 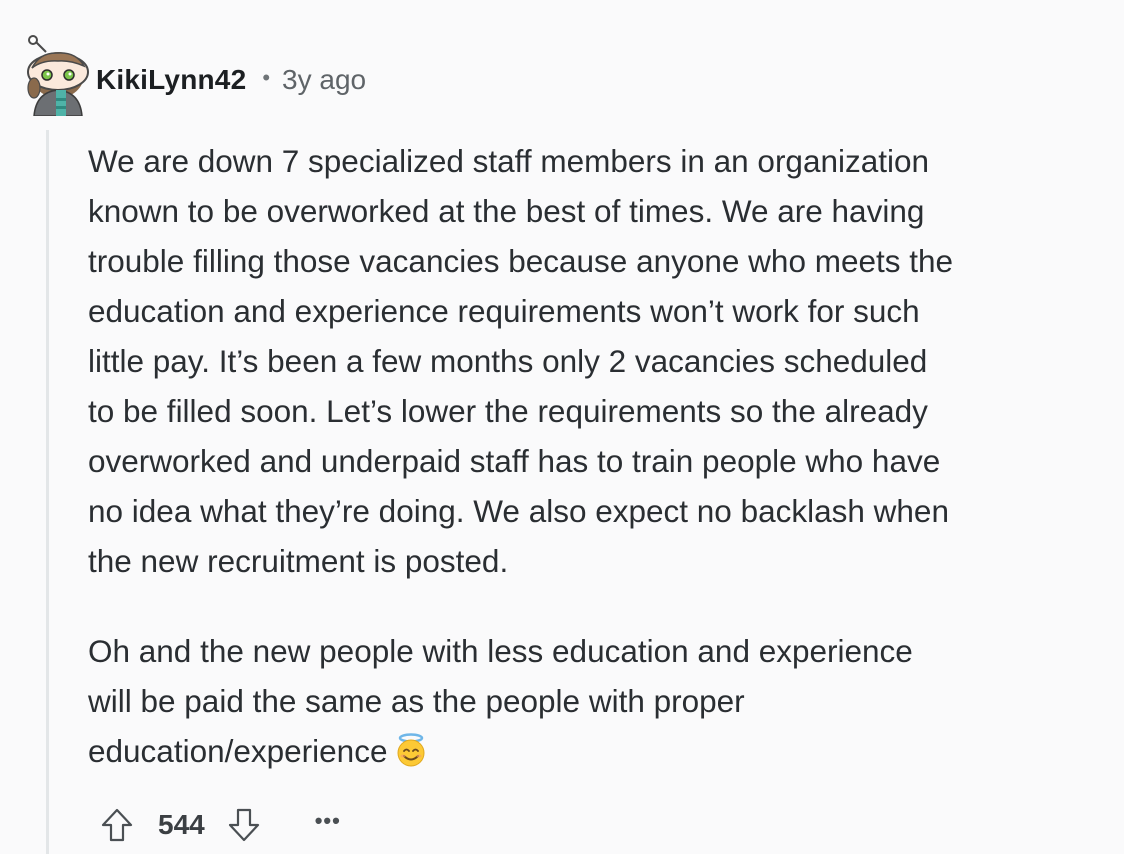 I want to click on vote-score: 544, so click(x=181, y=824).